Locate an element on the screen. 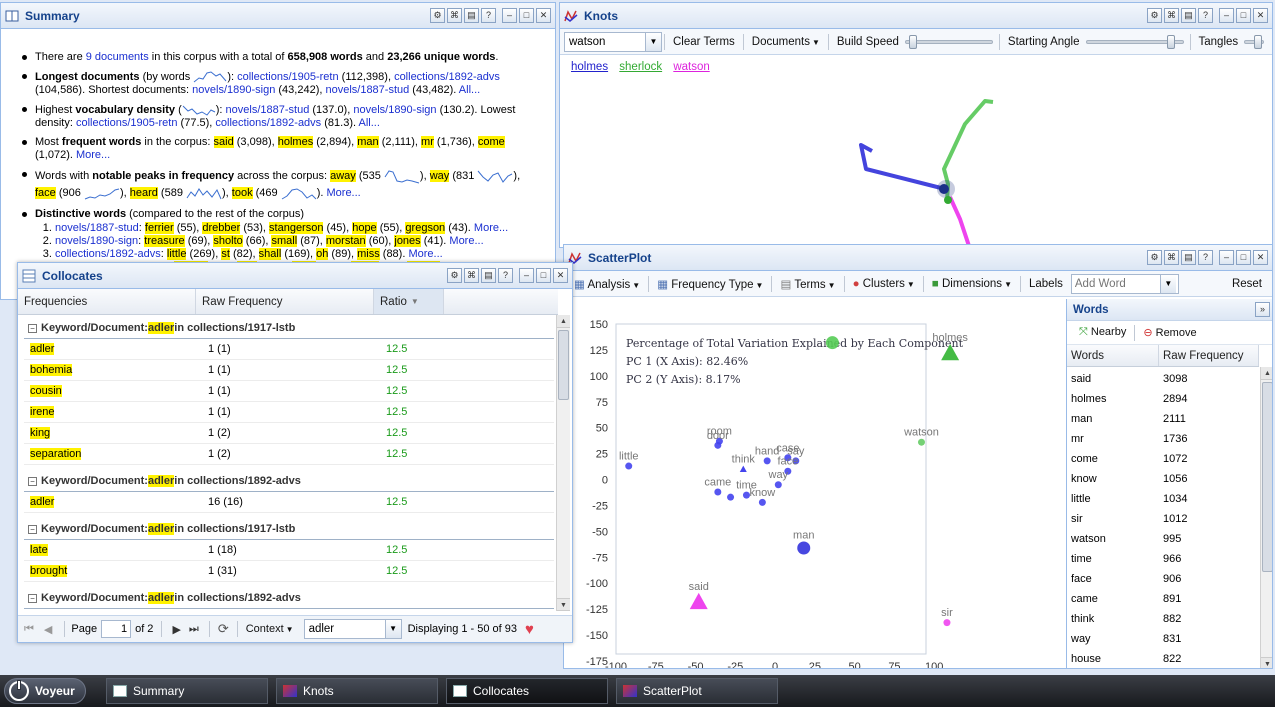 The height and width of the screenshot is (707, 1275). frequency-type-menu: ▦ Frequency Type ▼ is located at coordinates (710, 284).